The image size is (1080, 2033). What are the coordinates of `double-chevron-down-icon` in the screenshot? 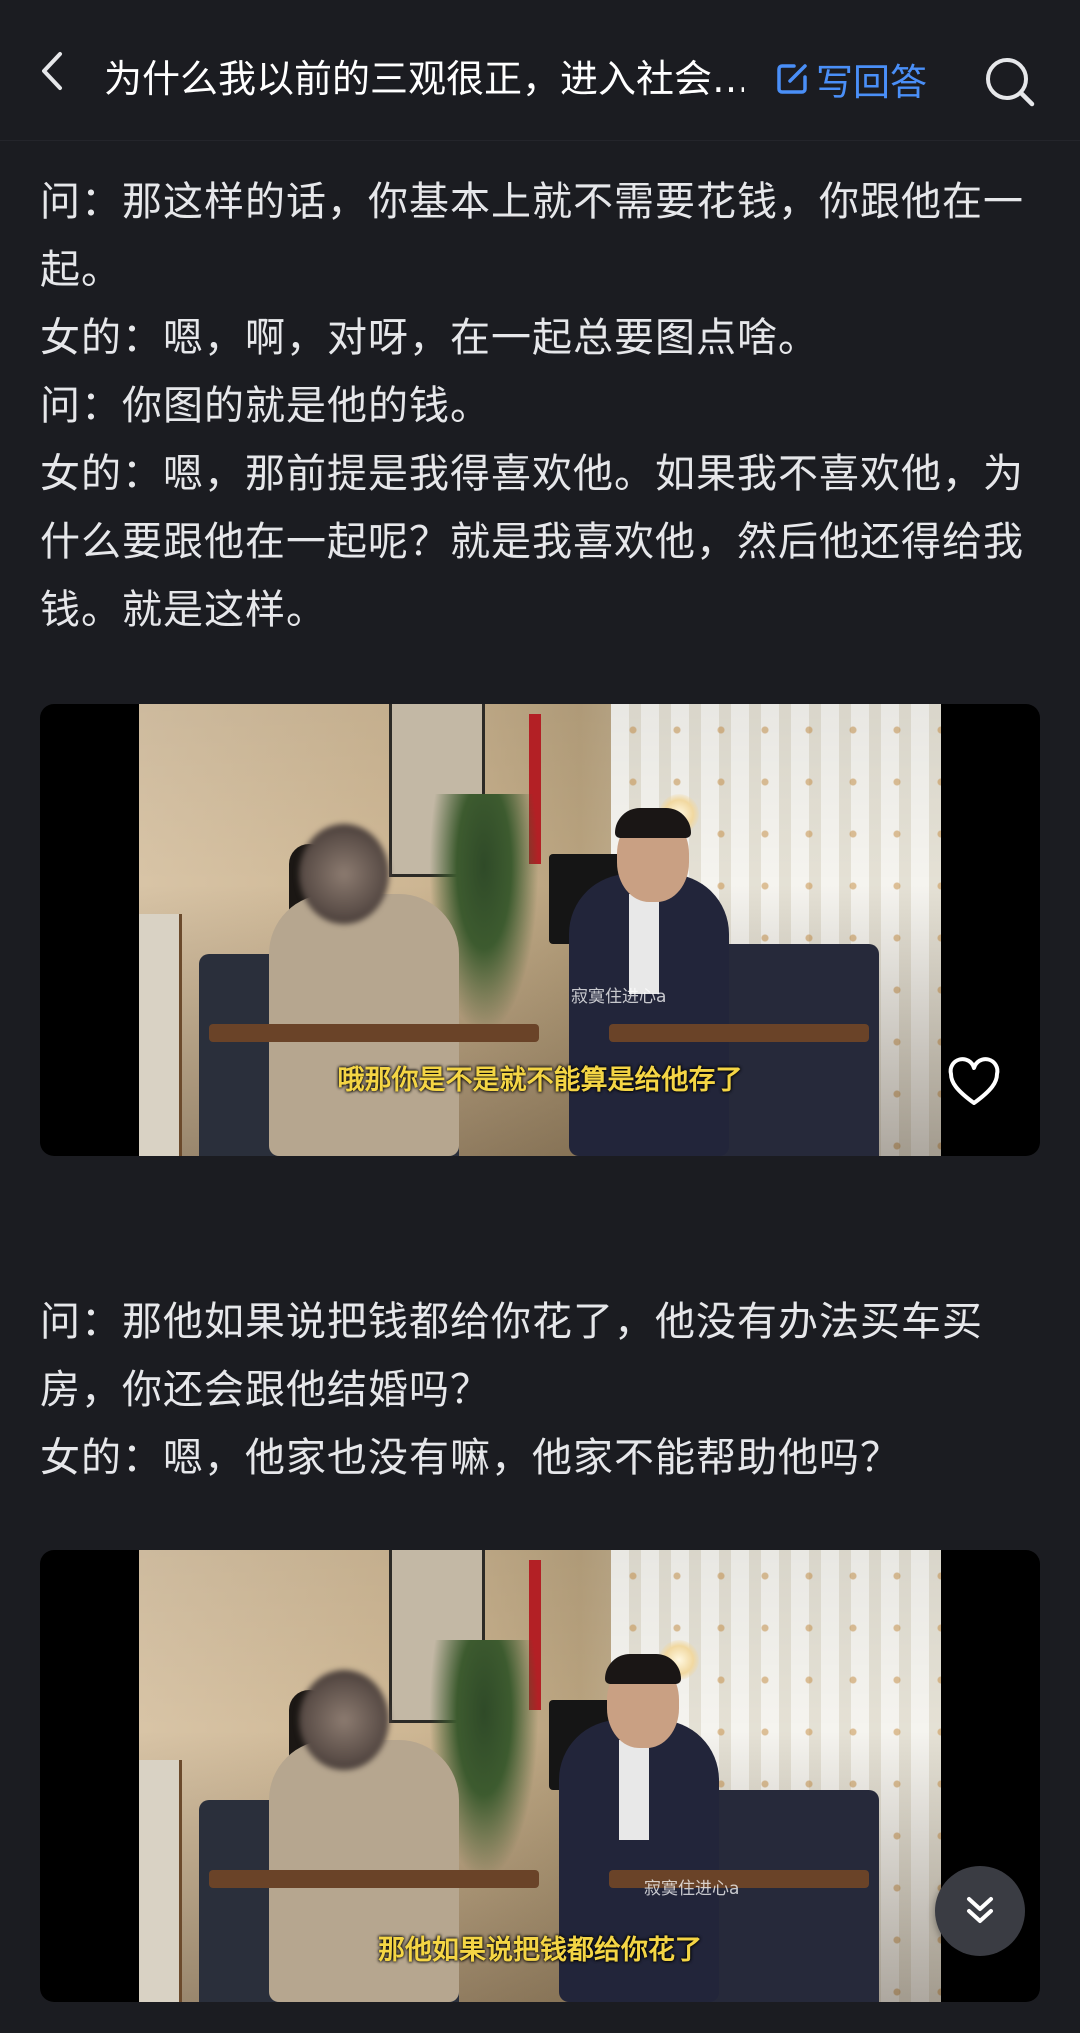 It's located at (980, 1910).